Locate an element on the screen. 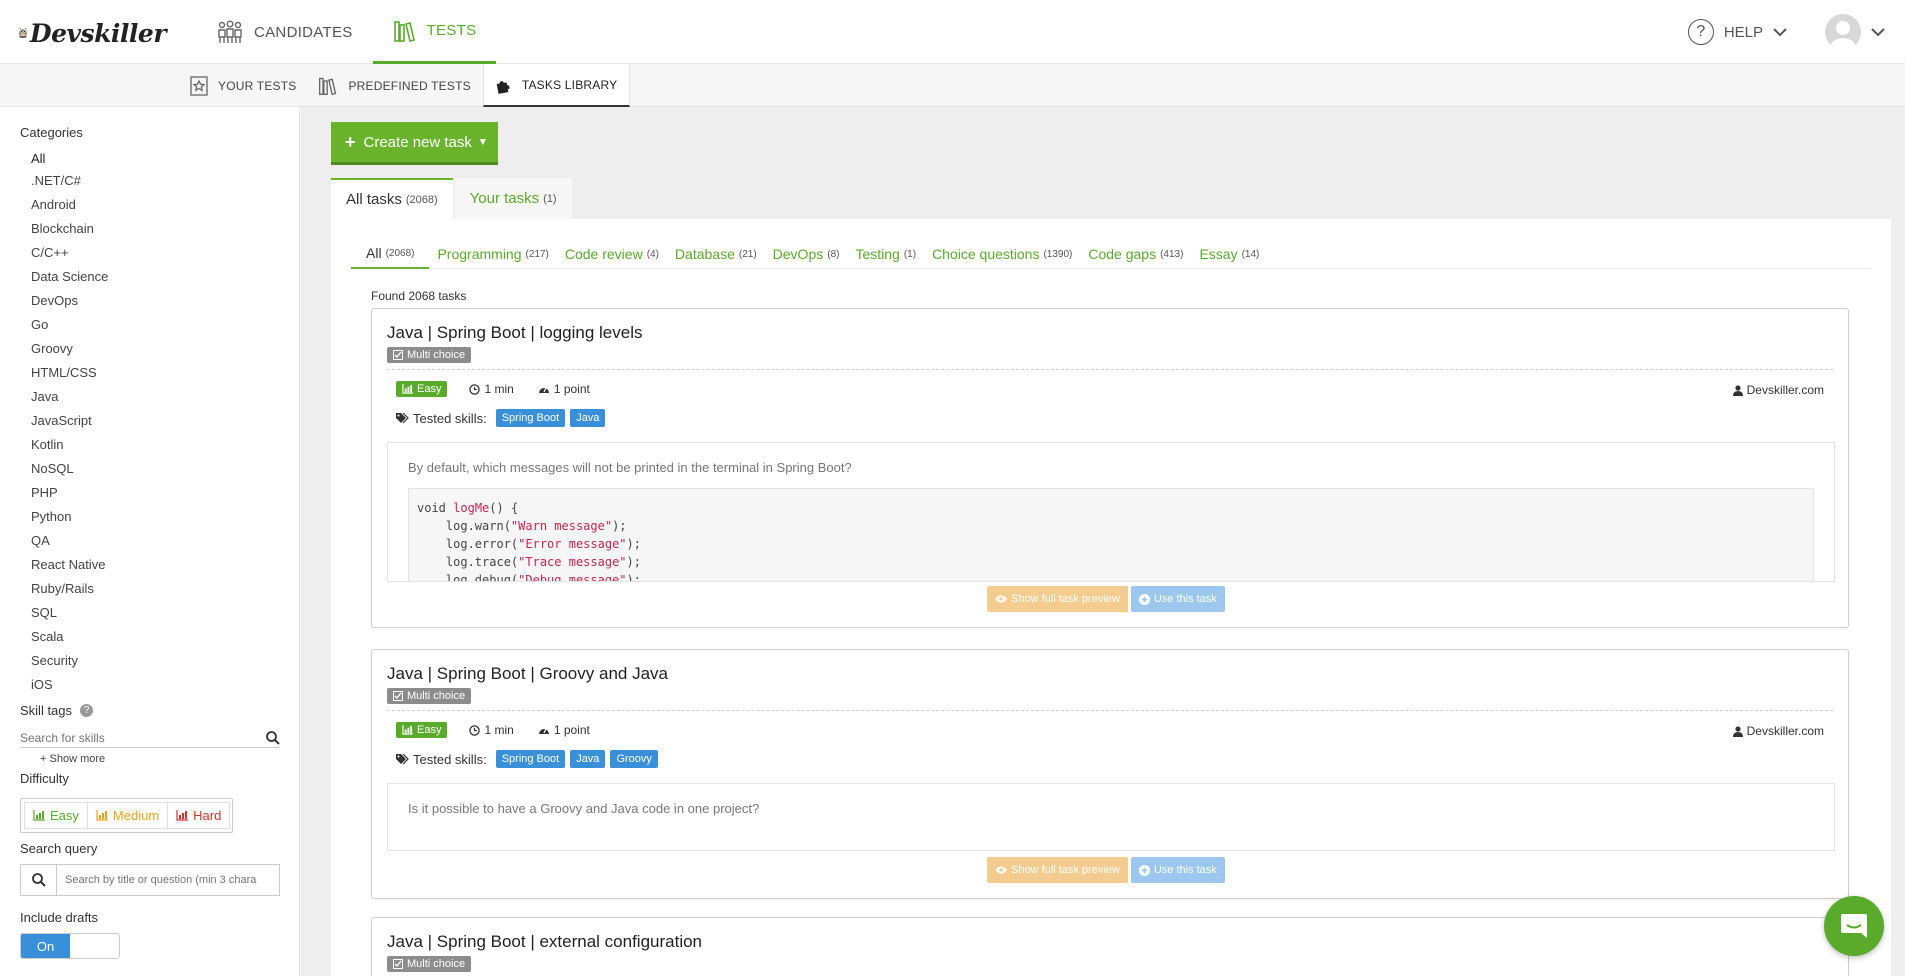  difficulty-easy-button: Easy is located at coordinates (56, 815).